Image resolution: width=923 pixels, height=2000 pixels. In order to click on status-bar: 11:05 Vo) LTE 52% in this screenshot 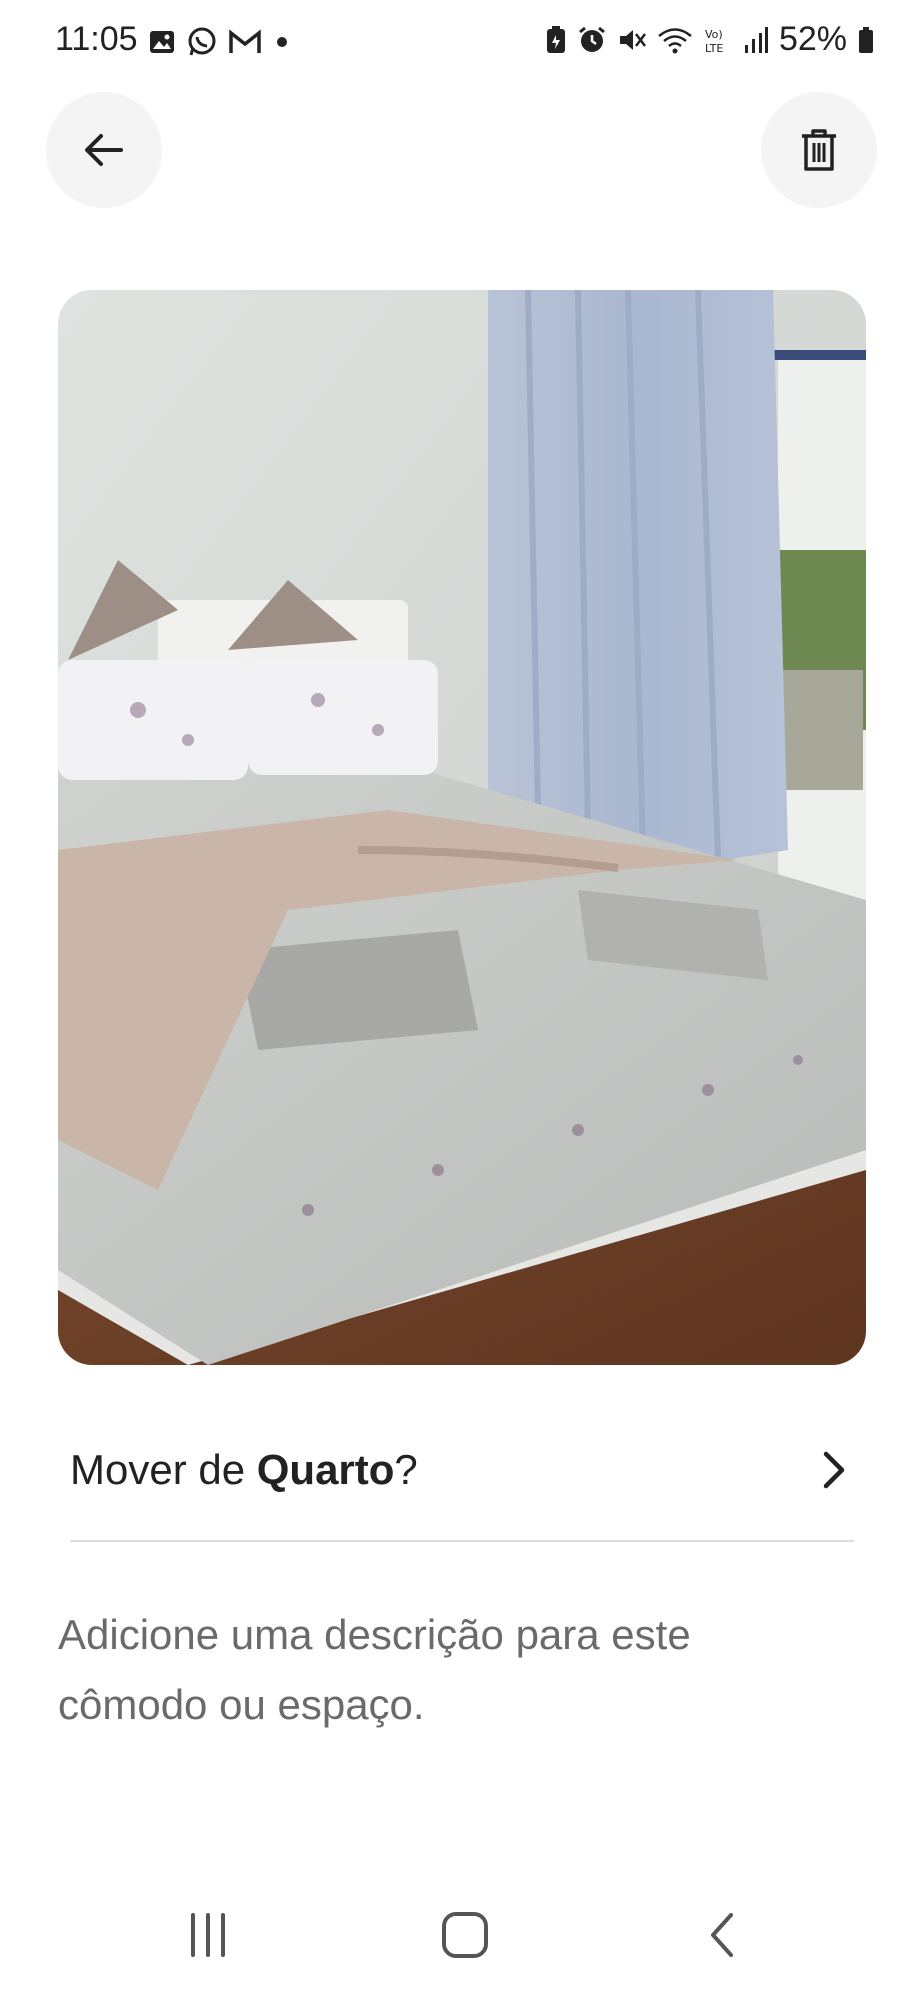, I will do `click(461, 45)`.